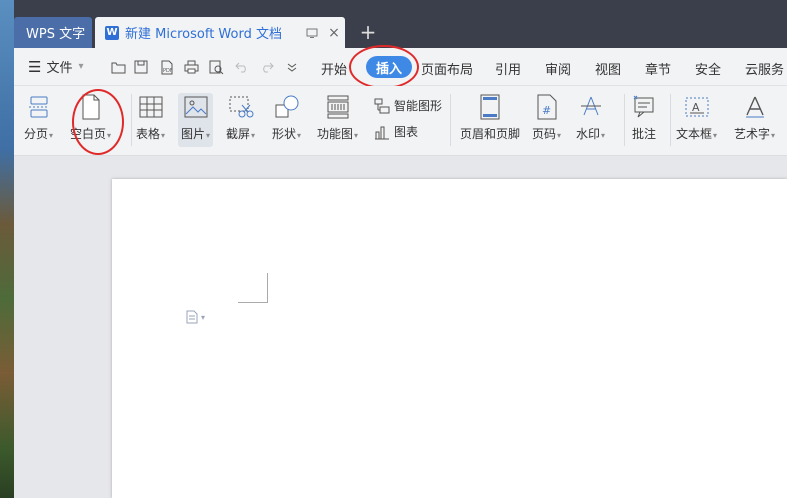 This screenshot has height=498, width=787. I want to click on save-icon, so click(141, 67).